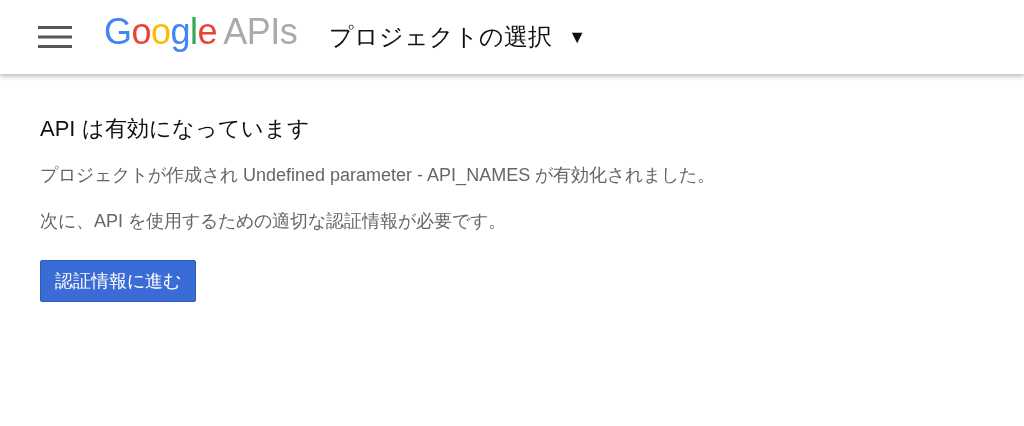 This screenshot has width=1024, height=426. Describe the element at coordinates (378, 176) in the screenshot. I see `body-text: プロジェクトが作成され Undefined parameter - API_NAMES が有効化されました。` at that location.